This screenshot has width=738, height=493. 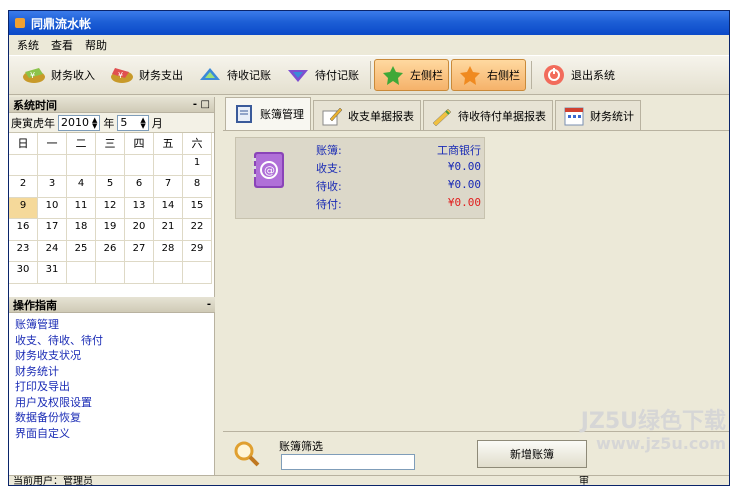 What do you see at coordinates (653, 421) in the screenshot?
I see `watermark-line1: JZ5U绿色下载` at bounding box center [653, 421].